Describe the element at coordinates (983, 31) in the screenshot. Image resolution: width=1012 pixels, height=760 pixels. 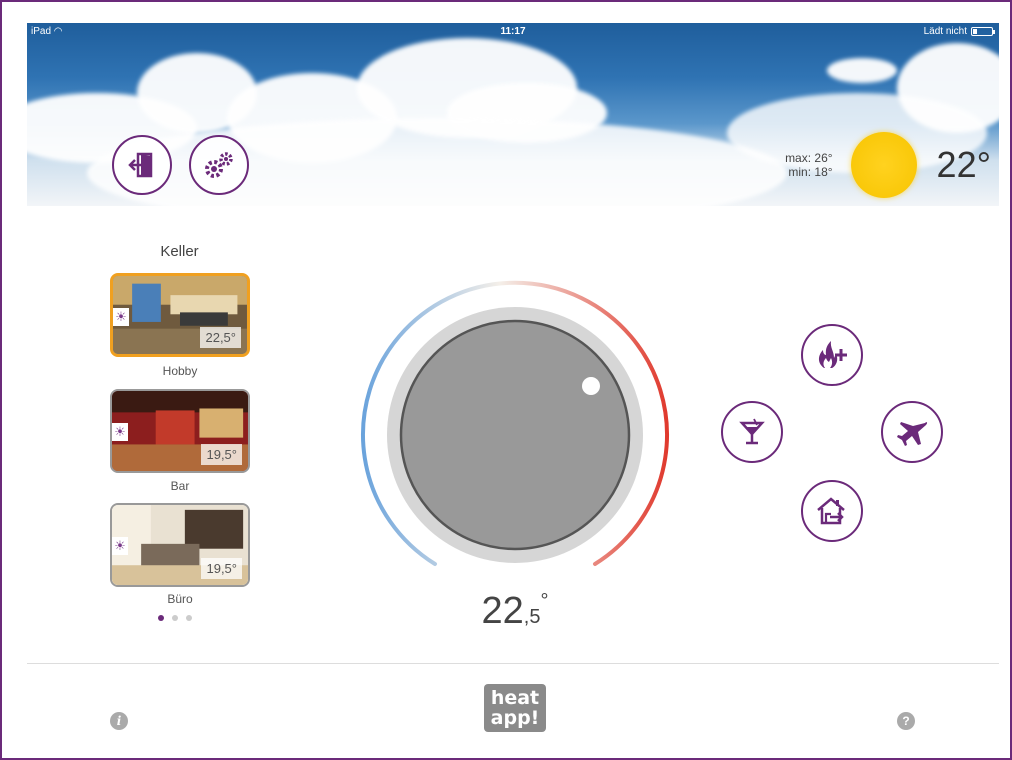
I see `battery-icon` at that location.